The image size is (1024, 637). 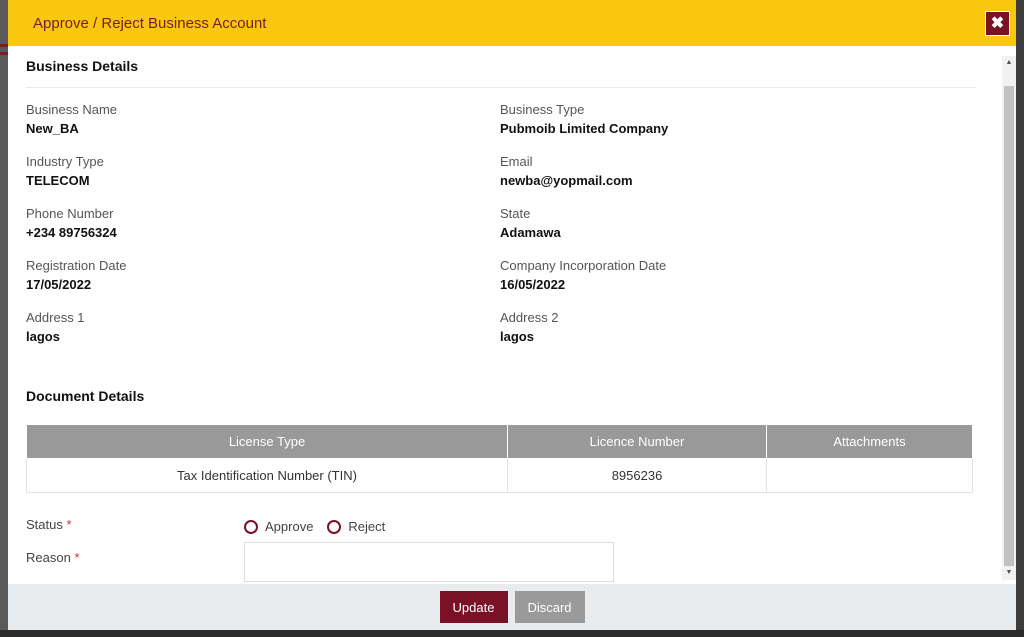 I want to click on approve-radio, so click(x=251, y=526).